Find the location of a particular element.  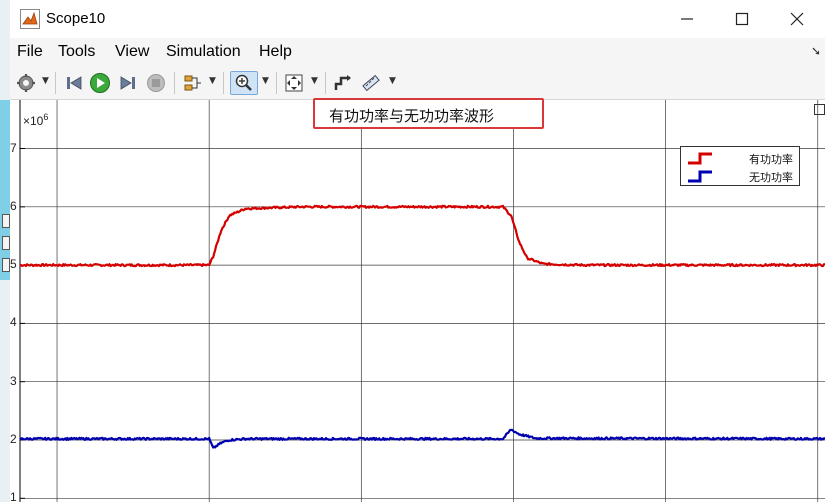

minimize-icon is located at coordinates (687, 19).